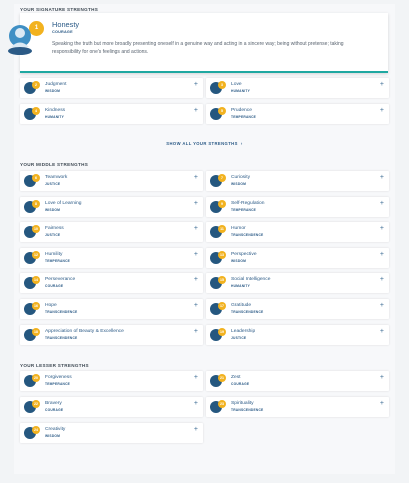  I want to click on strength-card-bravery: 22 Bravery COURAGE +, so click(111, 407).